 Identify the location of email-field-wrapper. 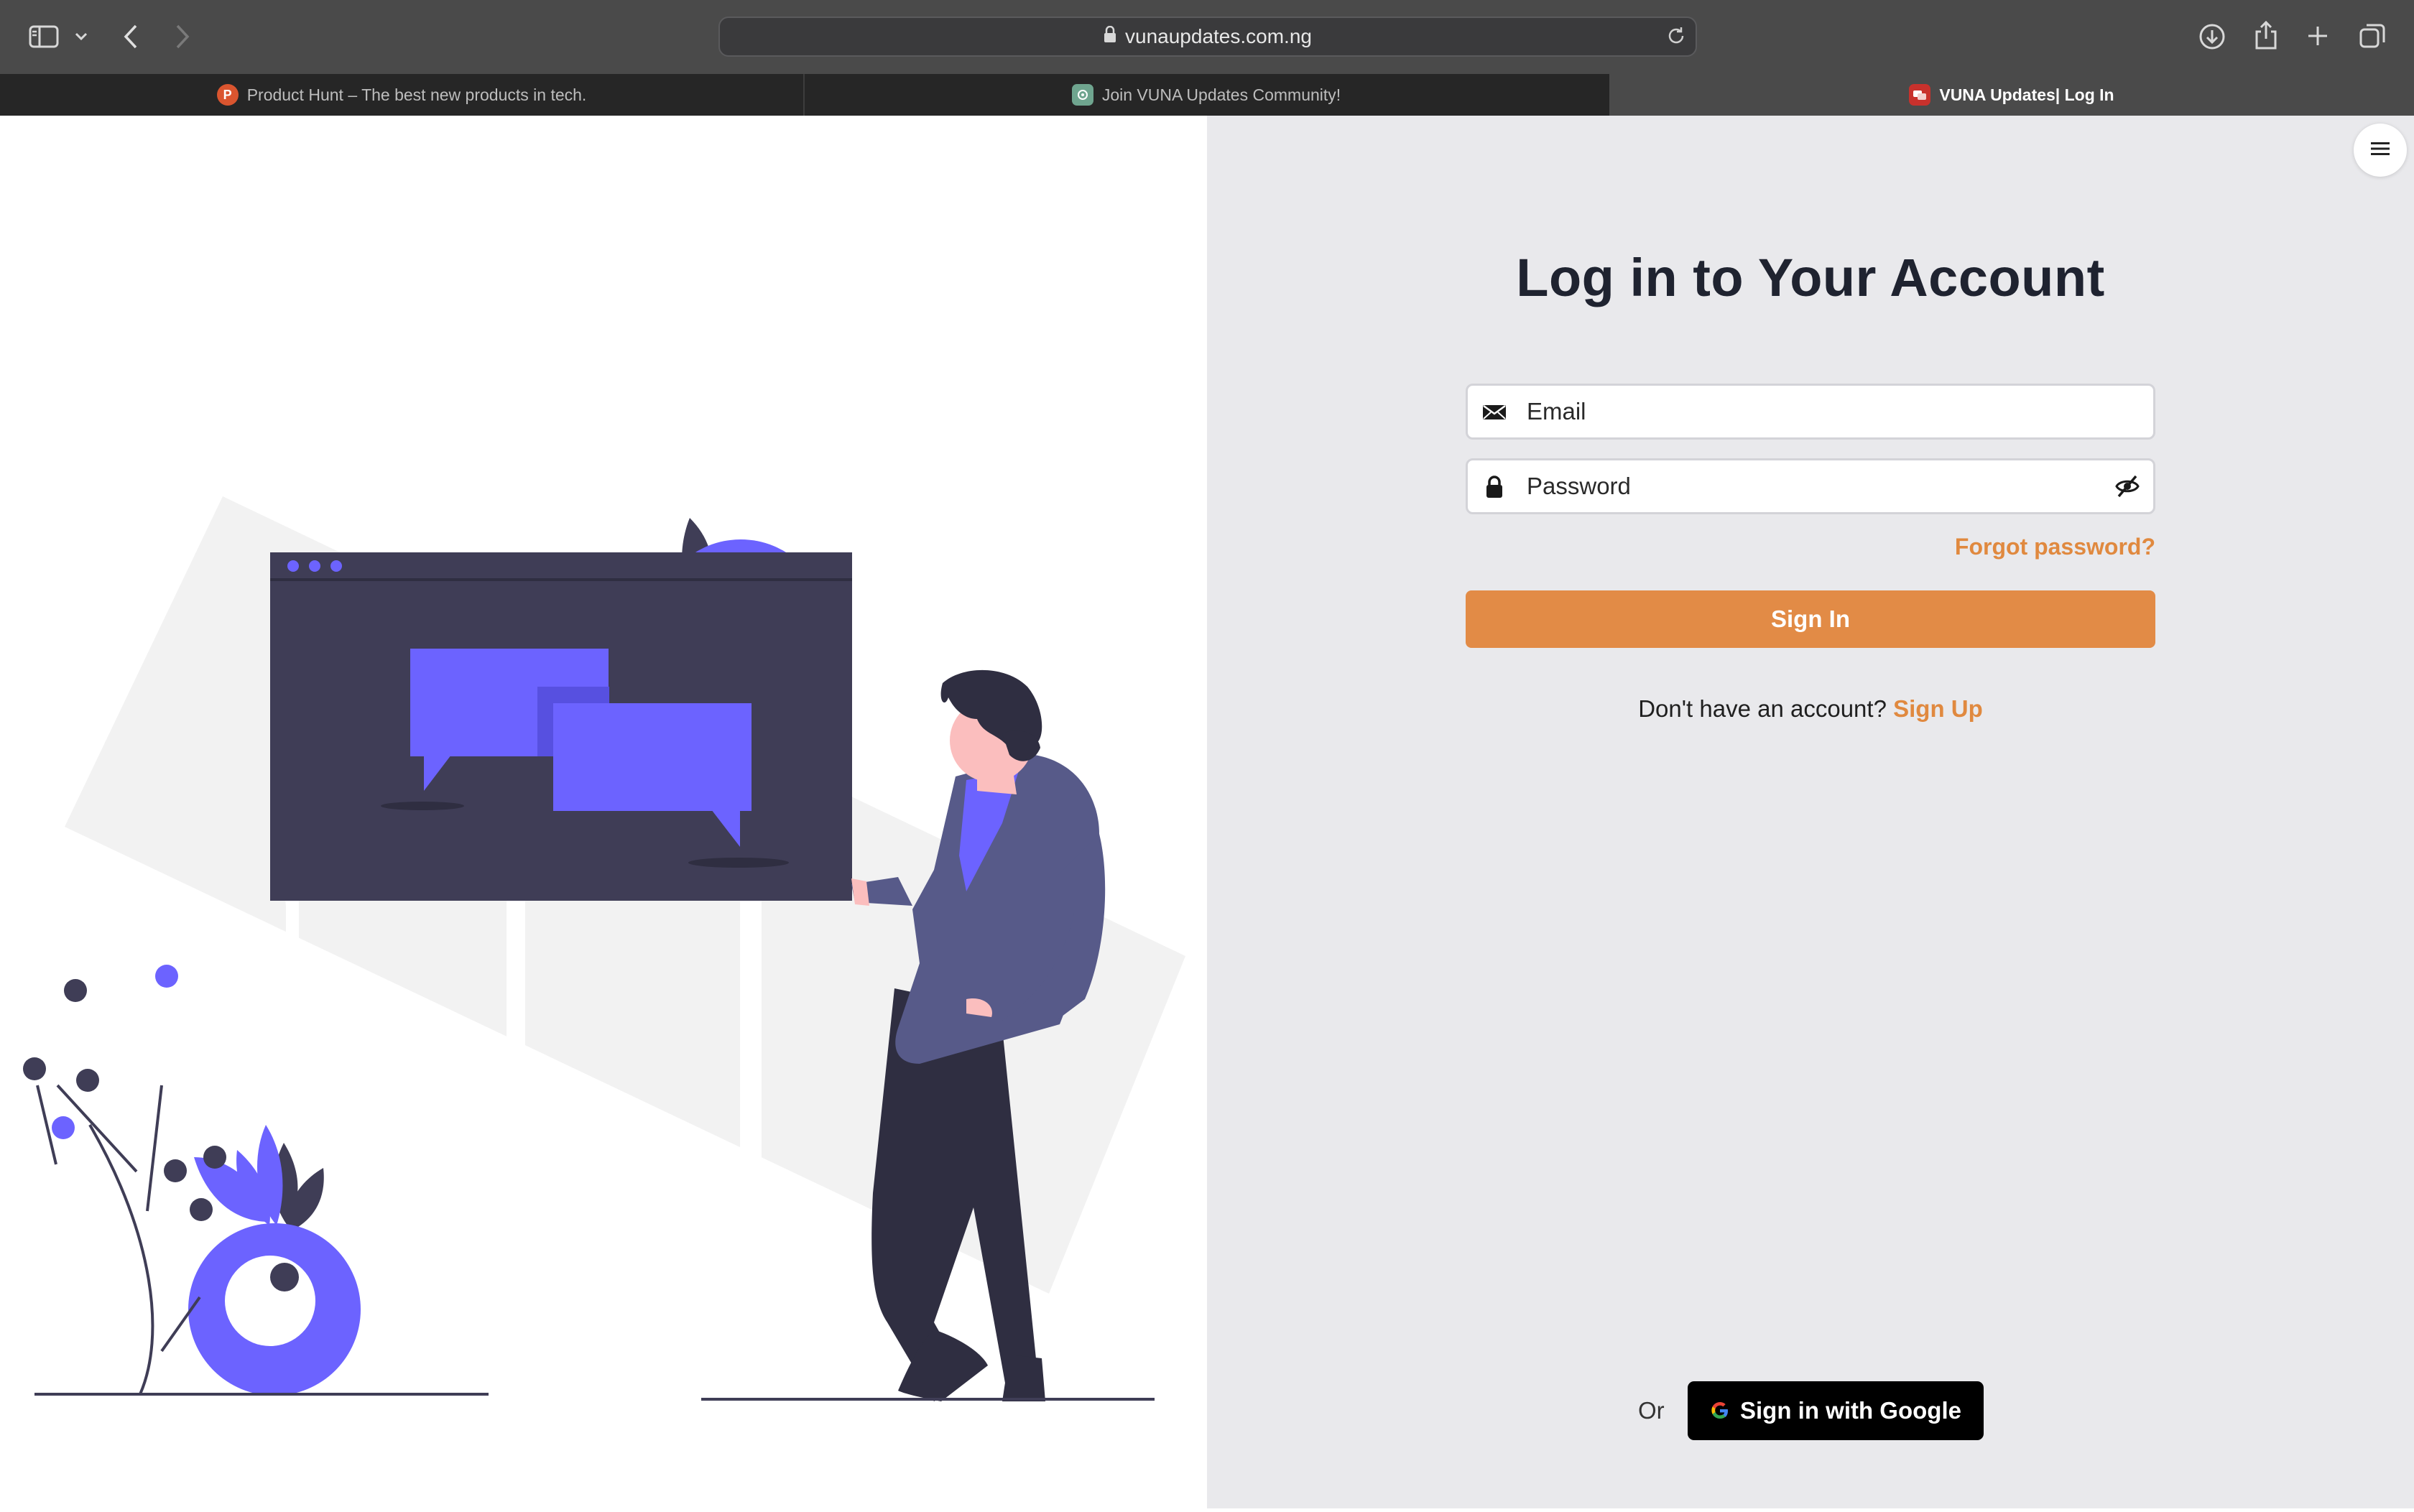
(1810, 412).